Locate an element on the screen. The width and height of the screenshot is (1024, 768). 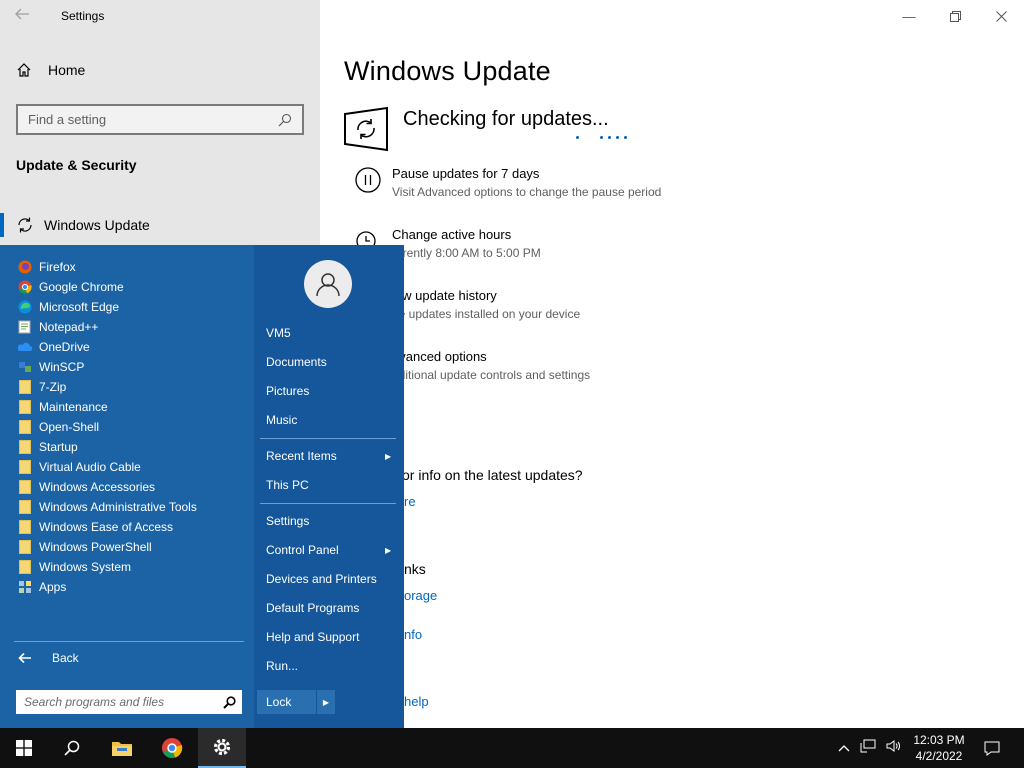
start-button is located at coordinates (24, 748).